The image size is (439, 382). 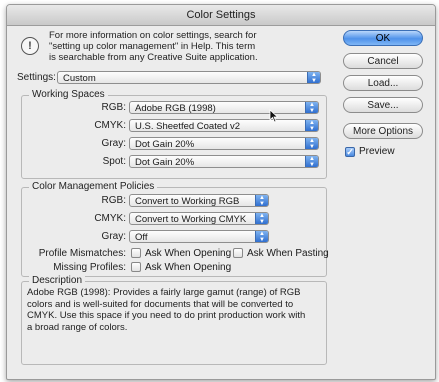 I want to click on ws-cmyk-value: U.S. Sheetfed Coated v2, so click(x=188, y=126).